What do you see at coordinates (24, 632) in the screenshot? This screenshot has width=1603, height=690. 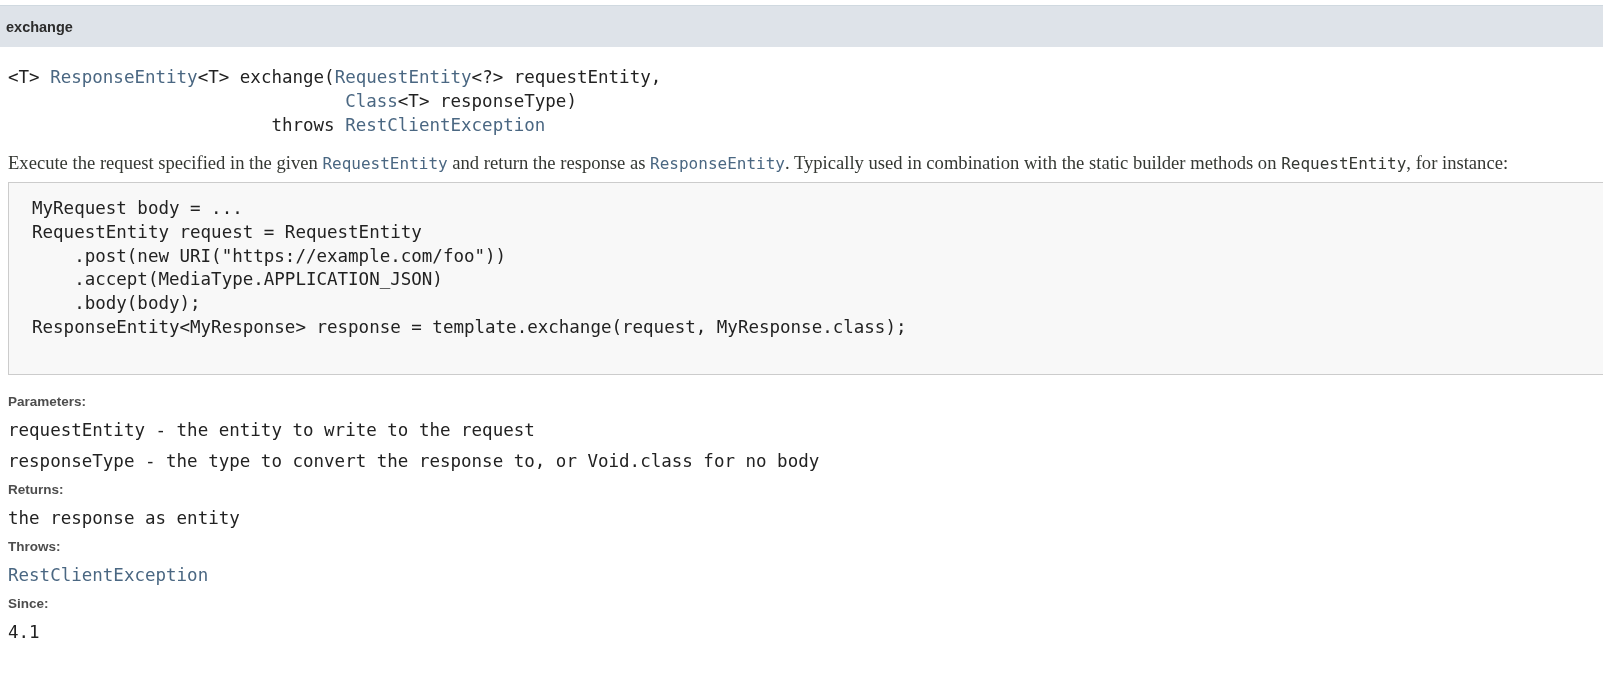 I see `section-text: 4.1` at bounding box center [24, 632].